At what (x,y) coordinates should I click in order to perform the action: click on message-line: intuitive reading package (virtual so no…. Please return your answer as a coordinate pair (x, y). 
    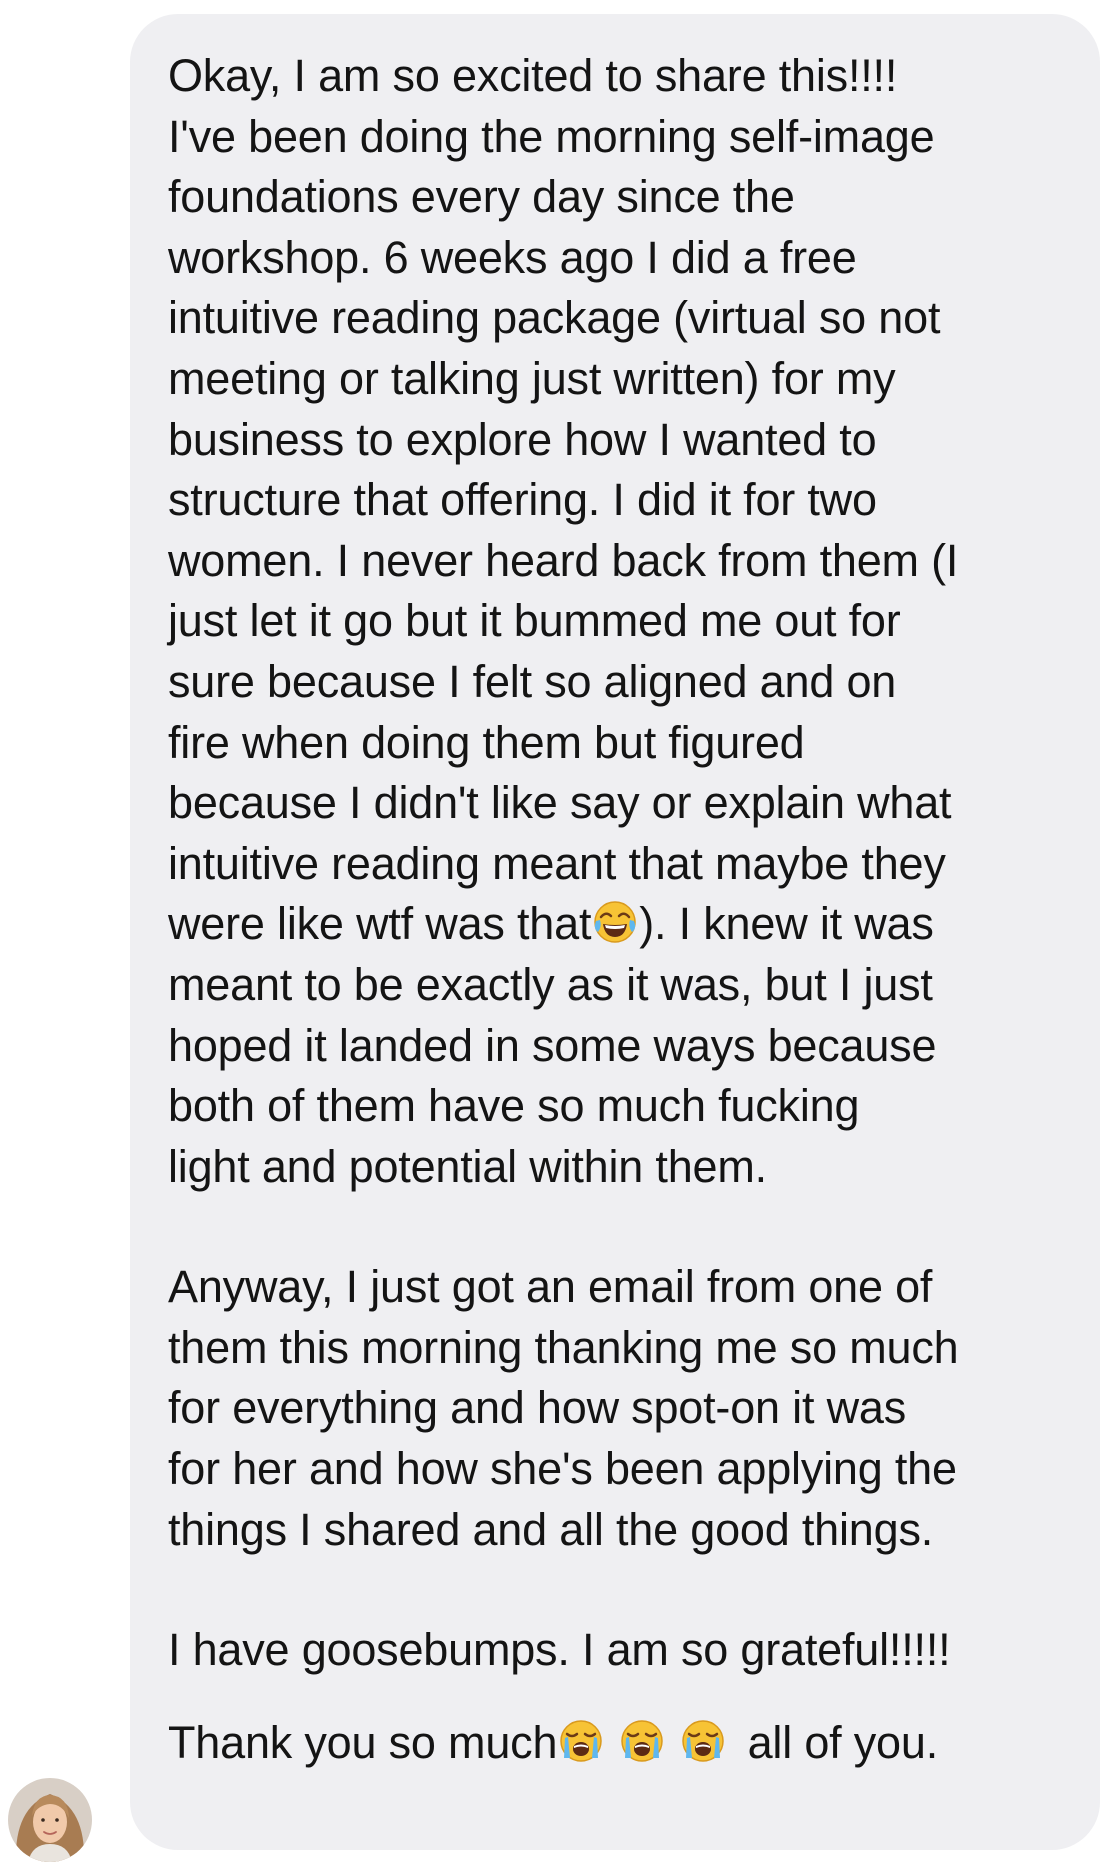
    Looking at the image, I should click on (554, 318).